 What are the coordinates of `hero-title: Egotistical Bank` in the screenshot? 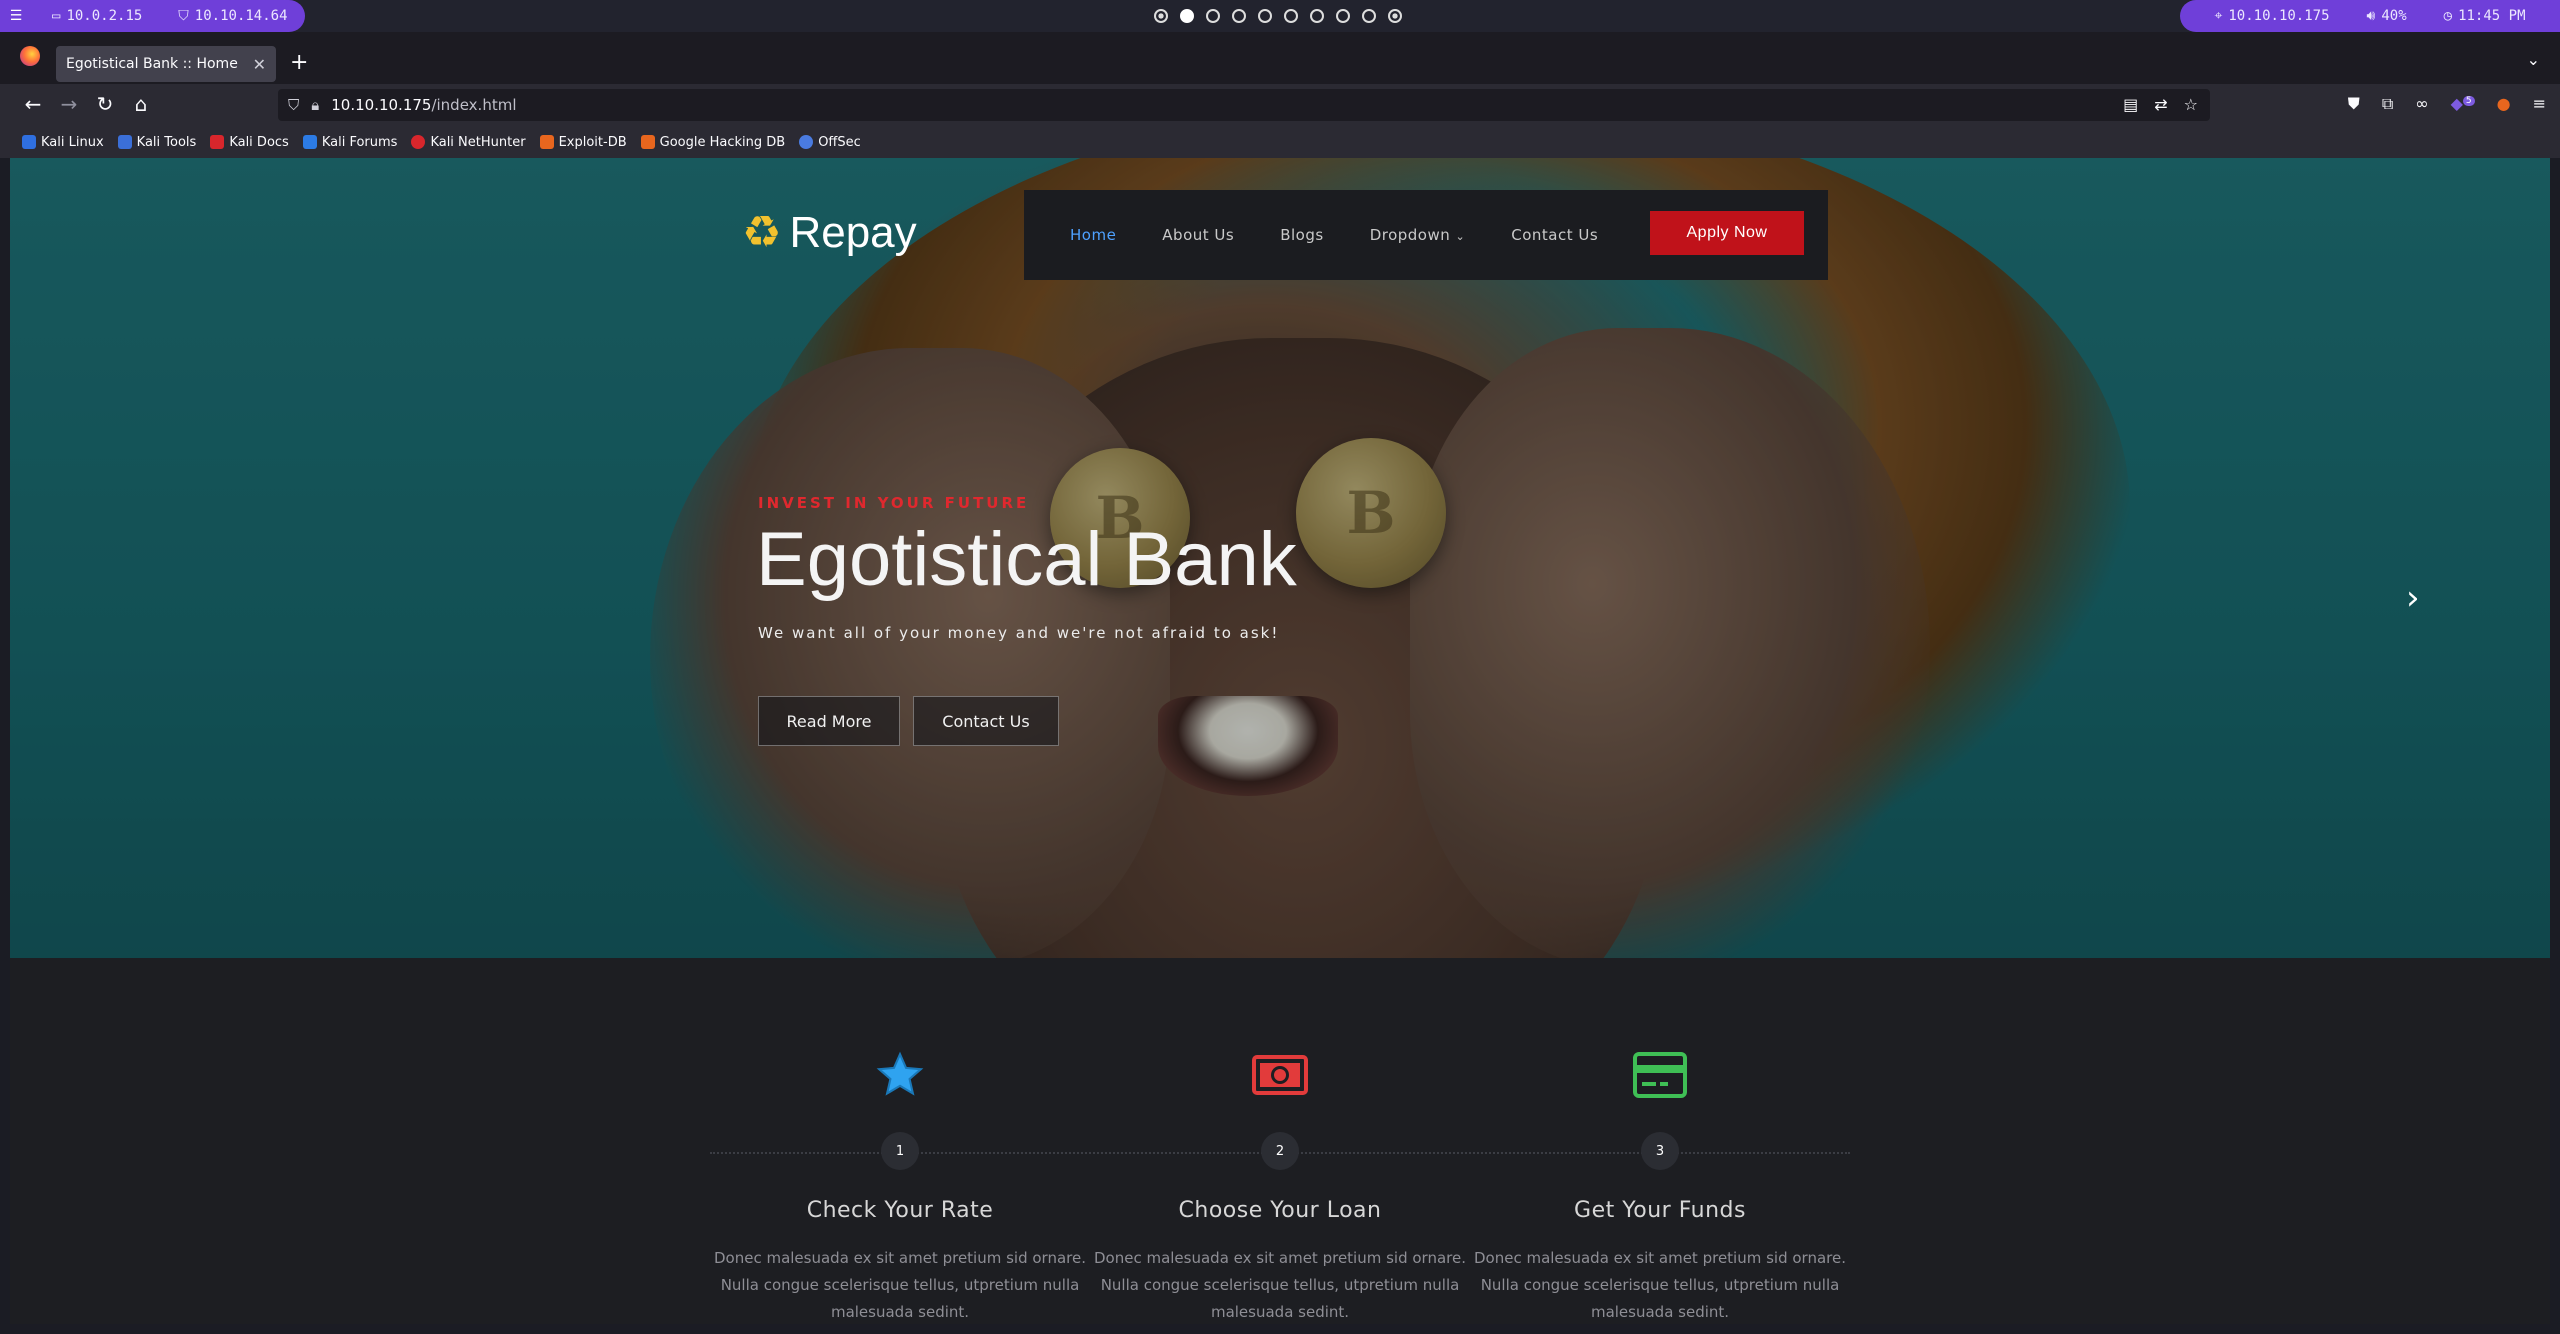 It's located at (1026, 559).